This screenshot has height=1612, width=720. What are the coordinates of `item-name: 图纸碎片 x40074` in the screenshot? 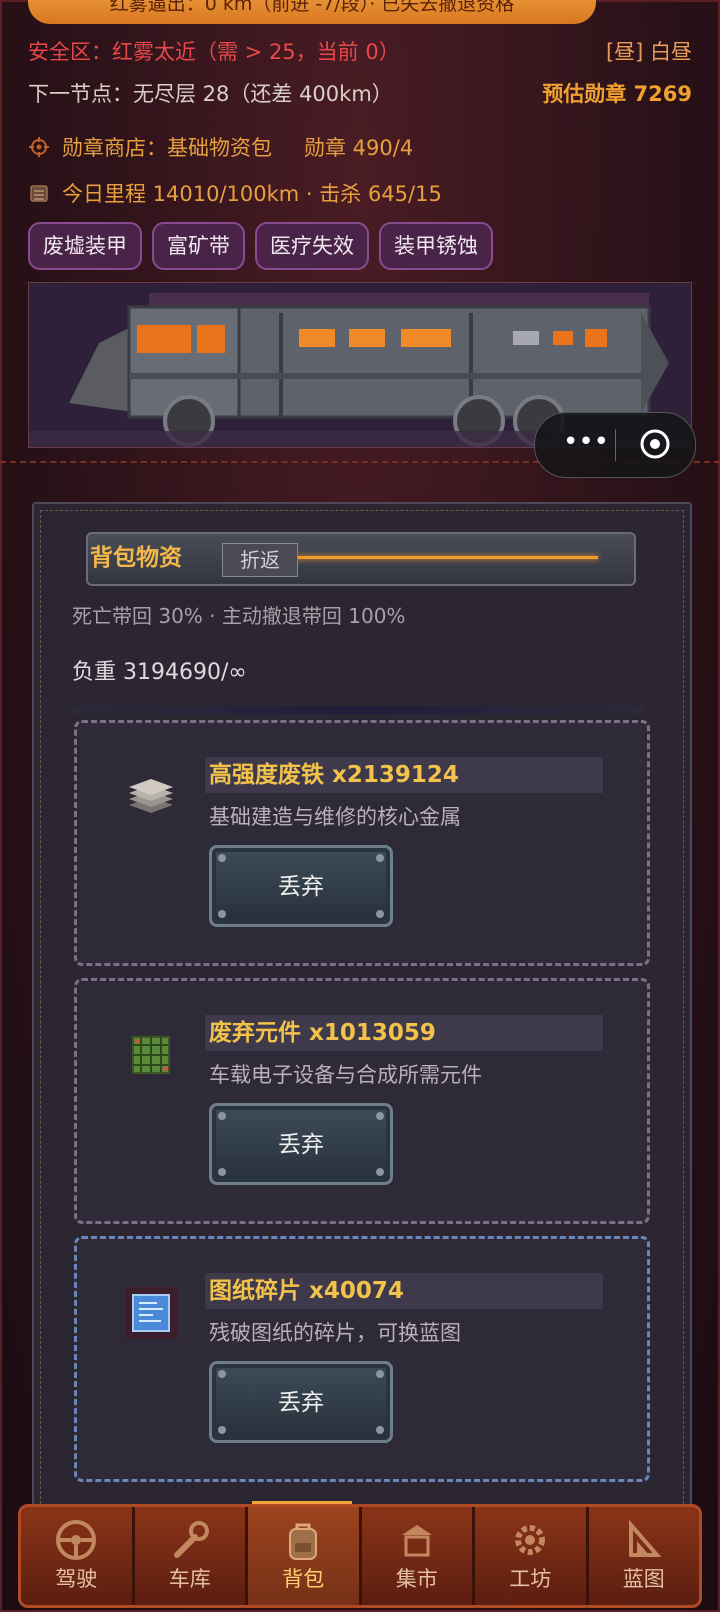 It's located at (404, 1291).